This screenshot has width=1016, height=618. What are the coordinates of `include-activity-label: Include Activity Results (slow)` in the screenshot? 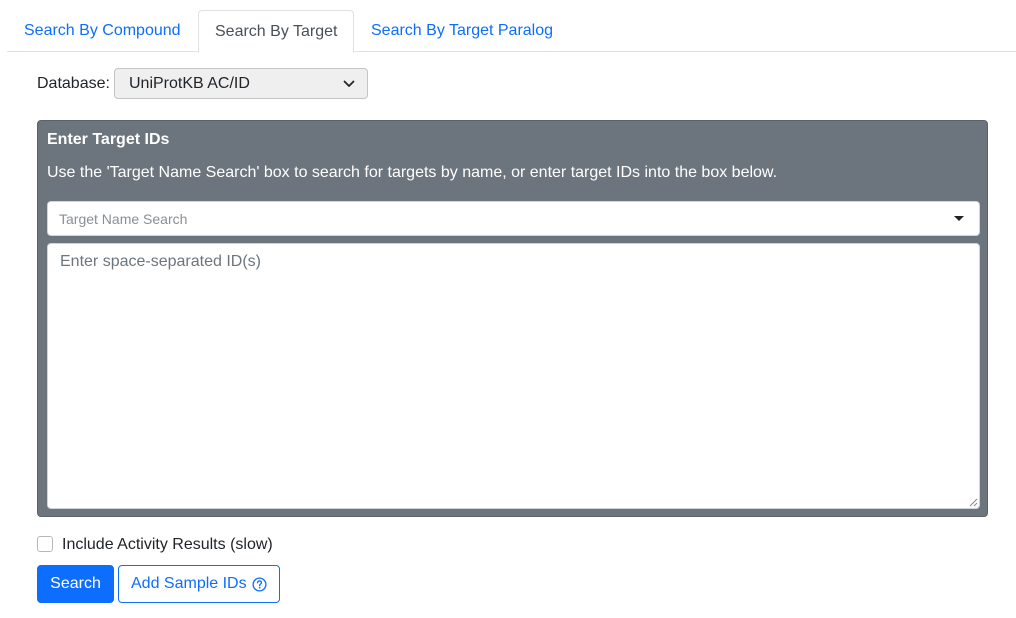 It's located at (167, 545).